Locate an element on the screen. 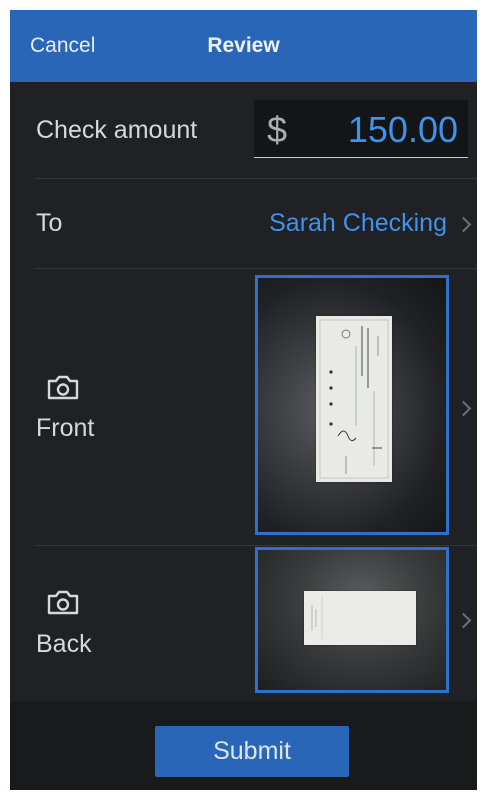 This screenshot has width=485, height=793. check-amount-value: 150.00 is located at coordinates (402, 129).